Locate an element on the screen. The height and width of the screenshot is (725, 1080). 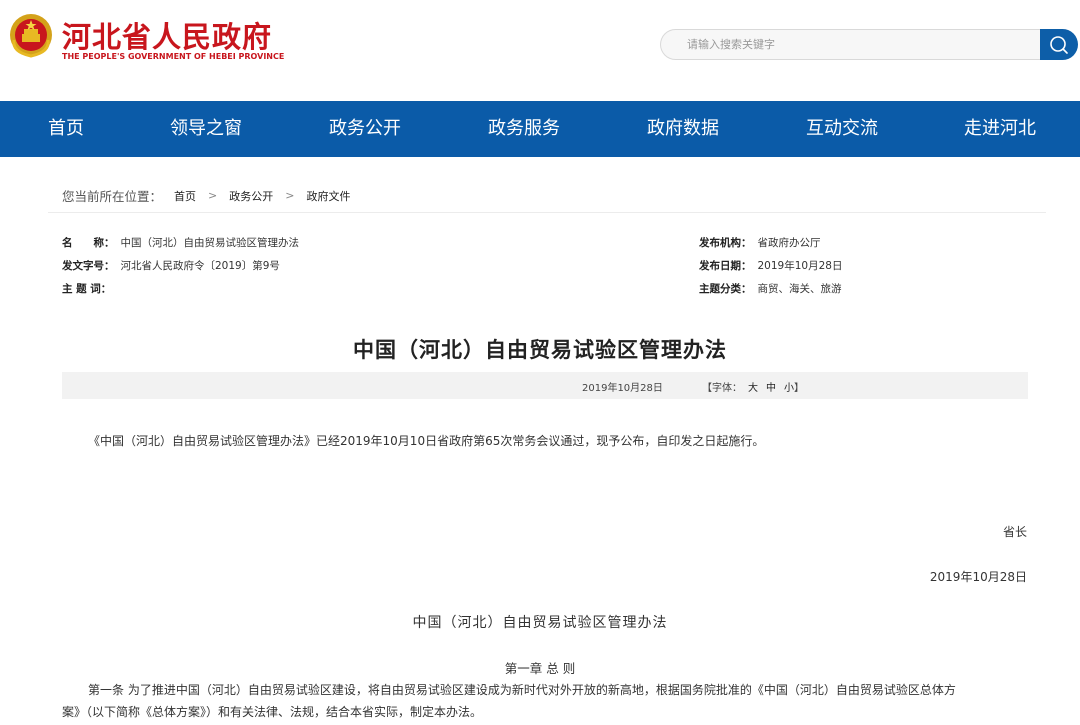
nav-item-gov-data: 政府数据 is located at coordinates (683, 129).